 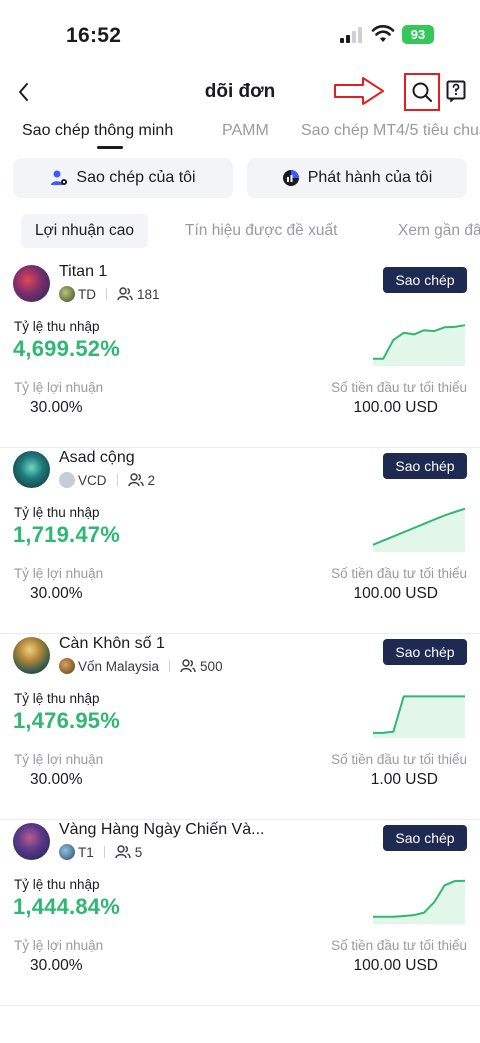 I want to click on my-copies-button: Sao chép của tôi, so click(x=123, y=178).